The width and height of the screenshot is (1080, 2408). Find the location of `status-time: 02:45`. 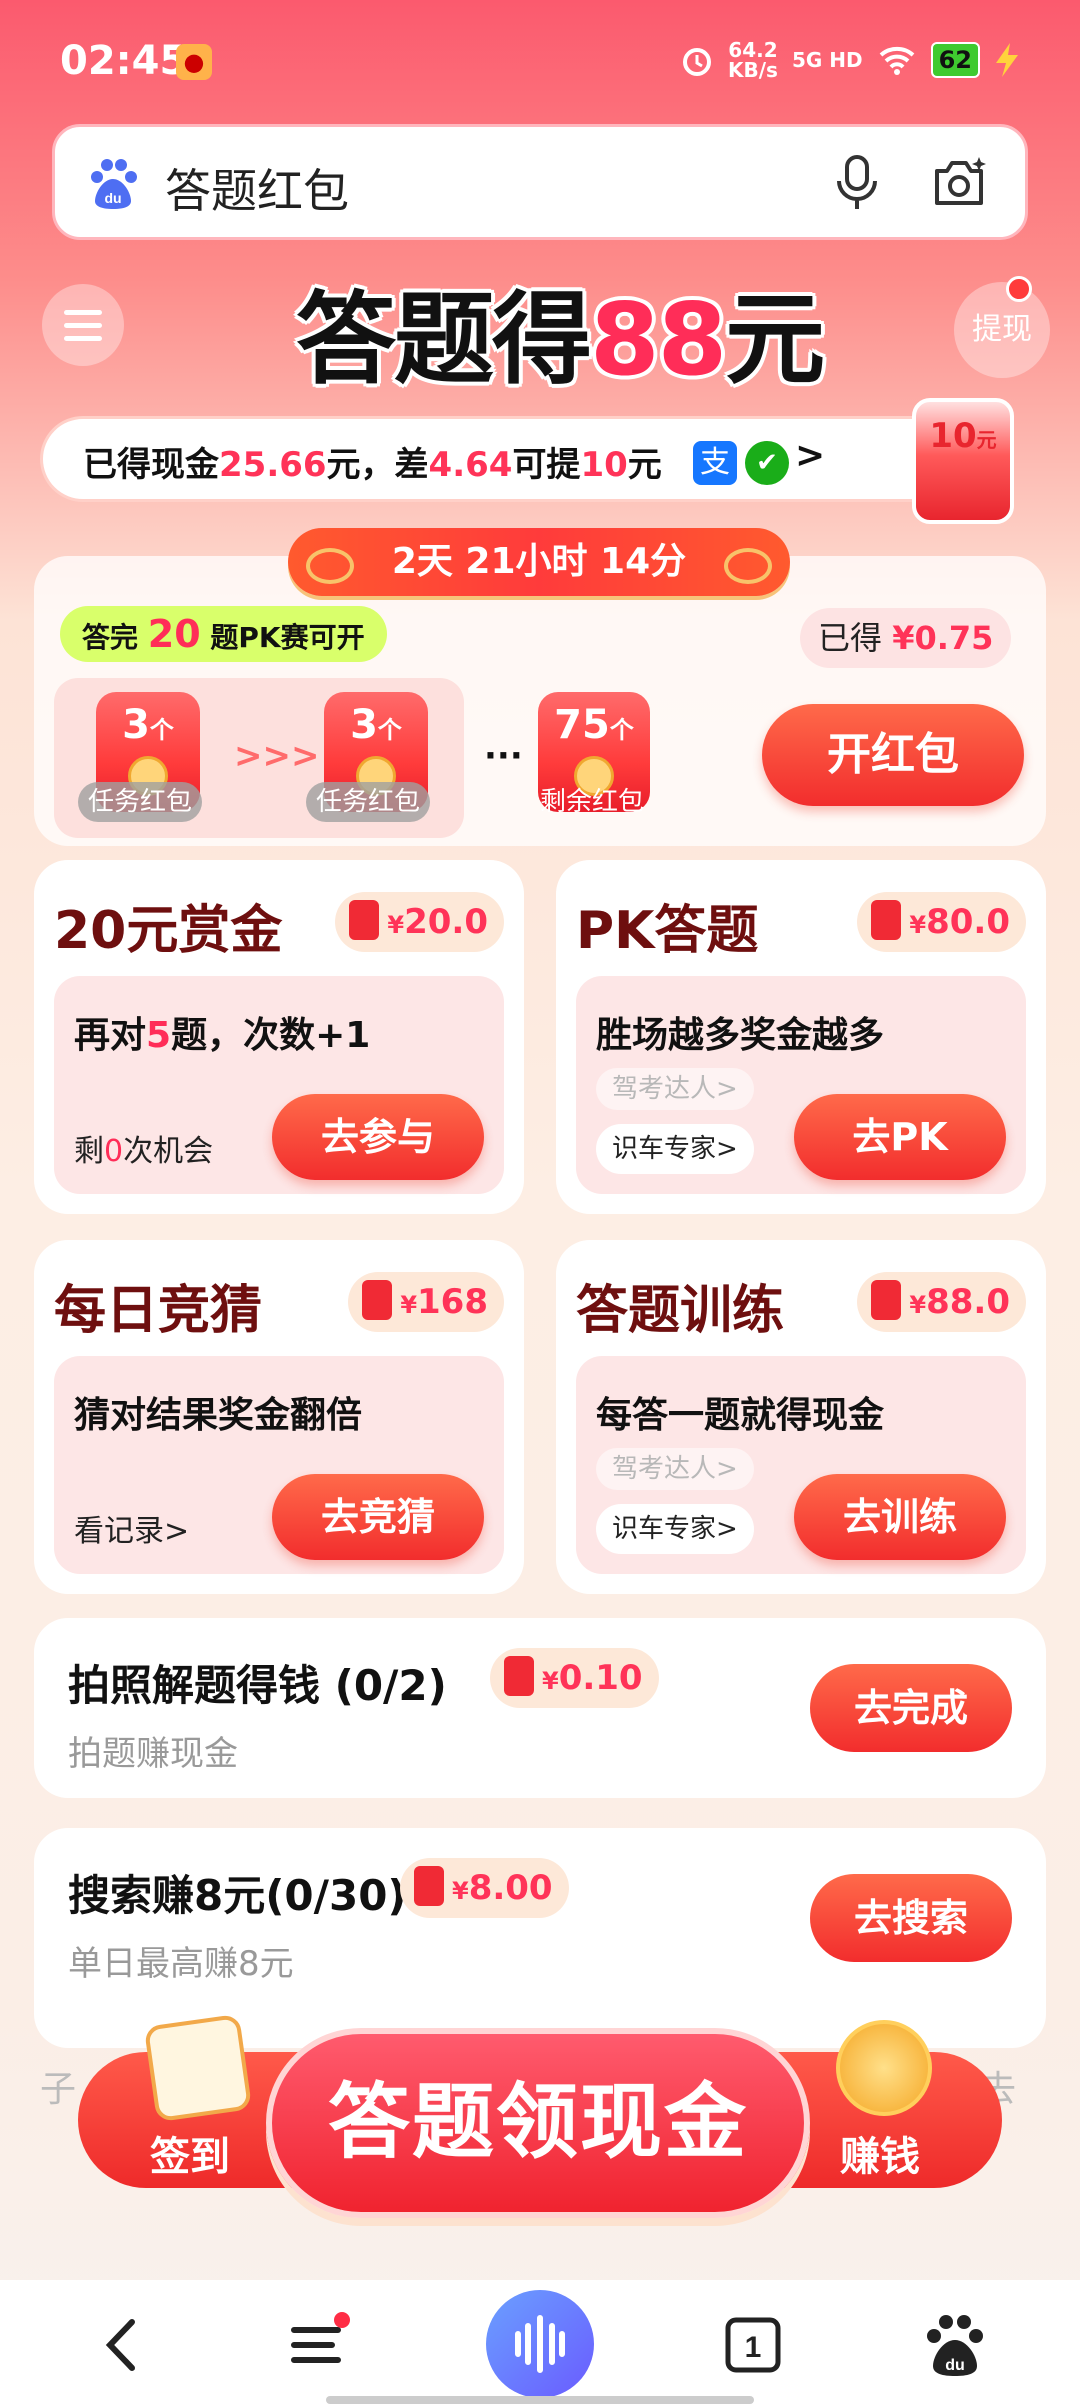

status-time: 02:45 is located at coordinates (124, 61).